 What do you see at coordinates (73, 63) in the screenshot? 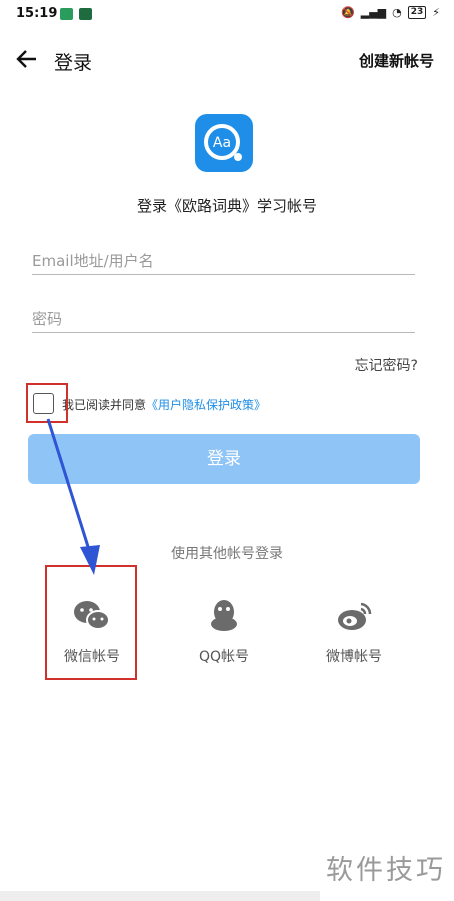
I see `page-title: 登录` at bounding box center [73, 63].